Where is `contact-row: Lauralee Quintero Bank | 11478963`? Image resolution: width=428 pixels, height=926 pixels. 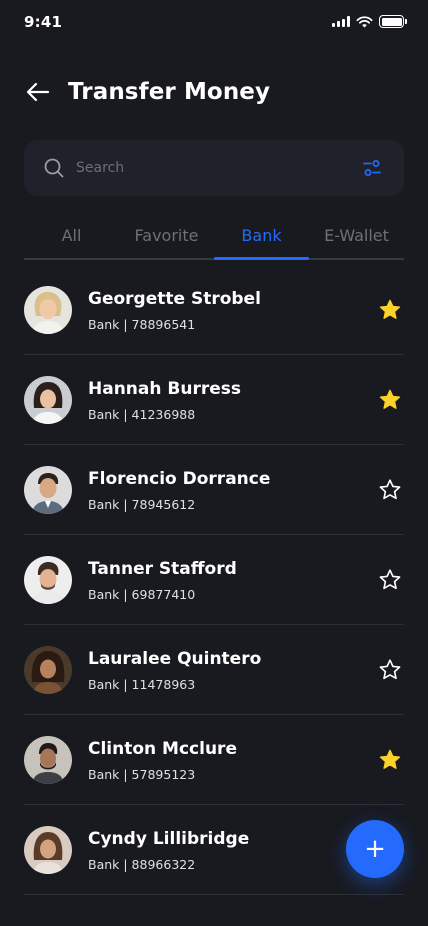 contact-row: Lauralee Quintero Bank | 11478963 is located at coordinates (214, 670).